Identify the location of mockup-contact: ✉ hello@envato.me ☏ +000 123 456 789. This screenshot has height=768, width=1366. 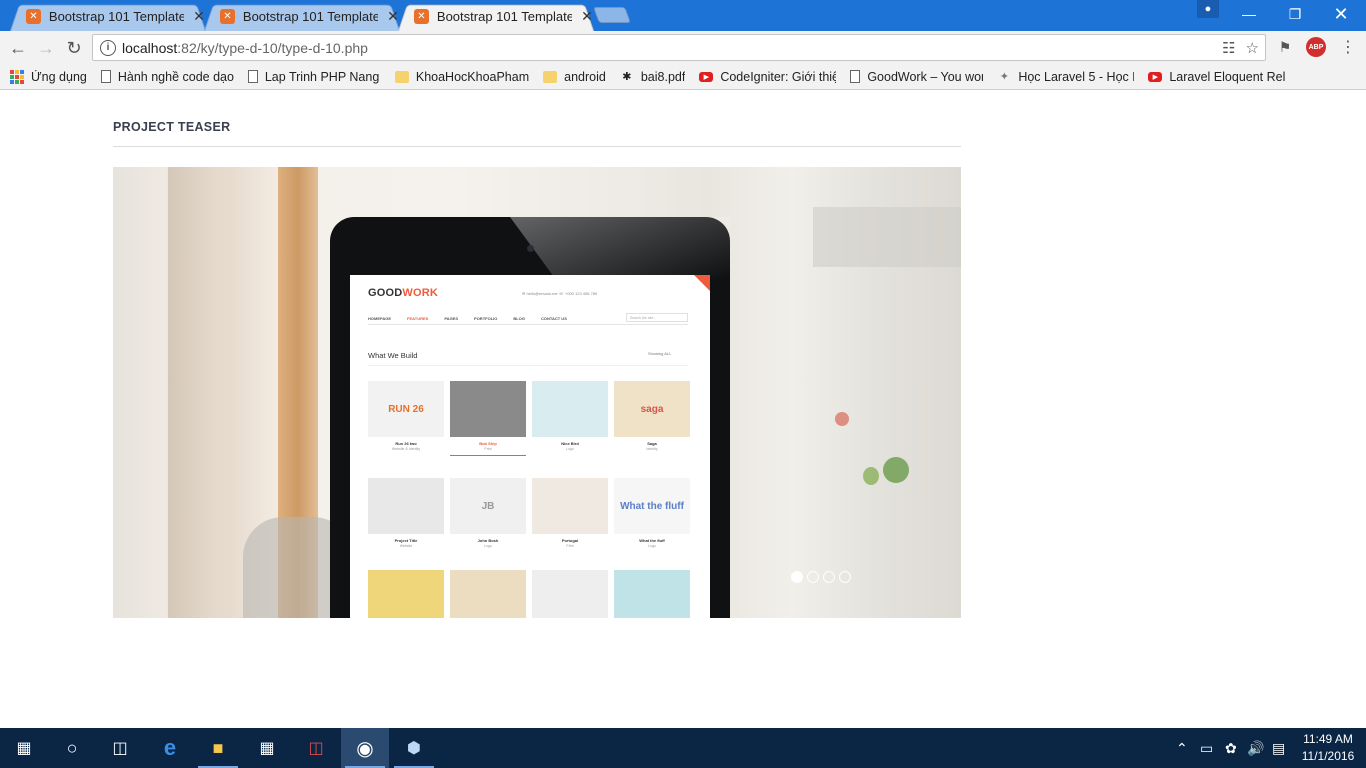
(560, 293).